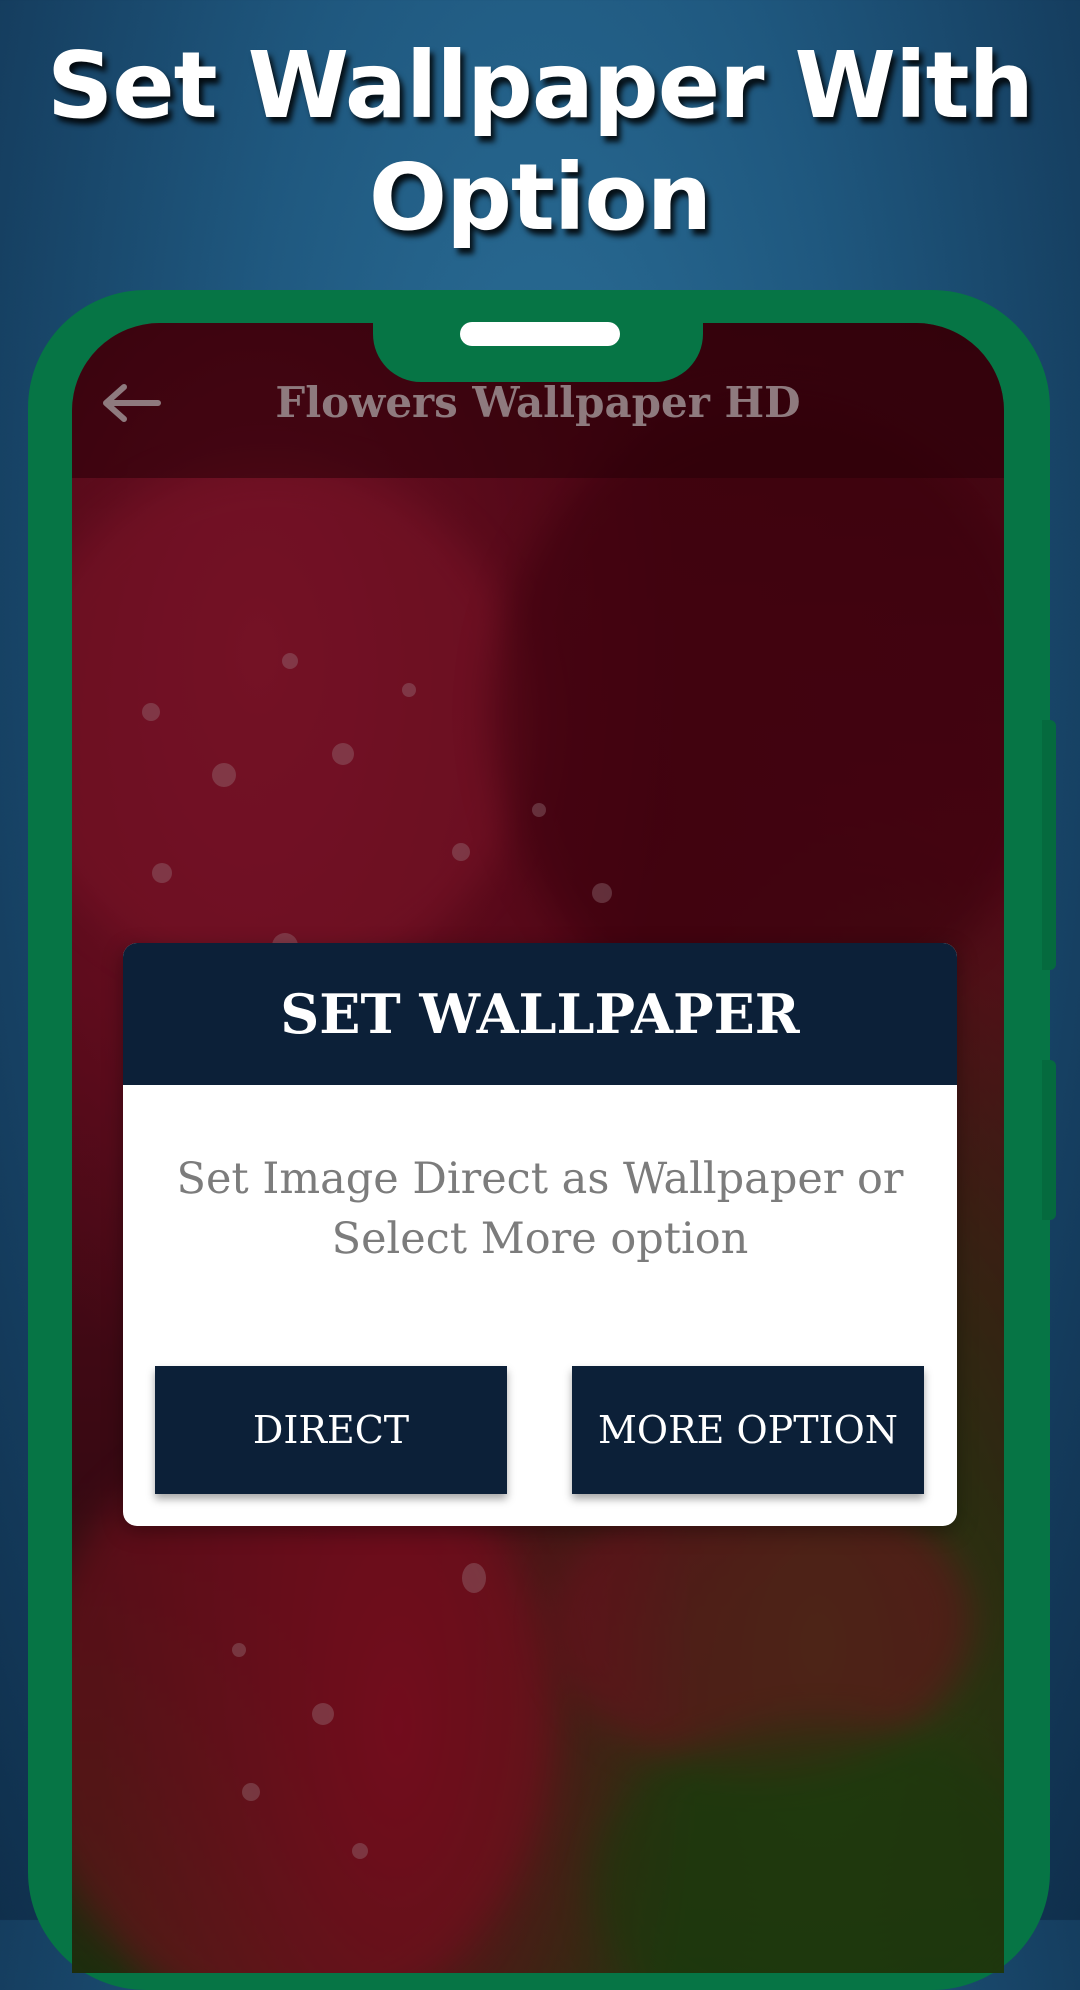 This screenshot has height=1990, width=1080. I want to click on dialog-message-line-2: Select More option, so click(540, 1239).